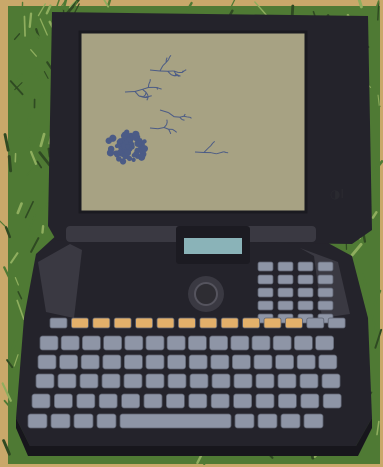 The image size is (383, 467). What do you see at coordinates (206, 294) in the screenshot?
I see `trackball` at bounding box center [206, 294].